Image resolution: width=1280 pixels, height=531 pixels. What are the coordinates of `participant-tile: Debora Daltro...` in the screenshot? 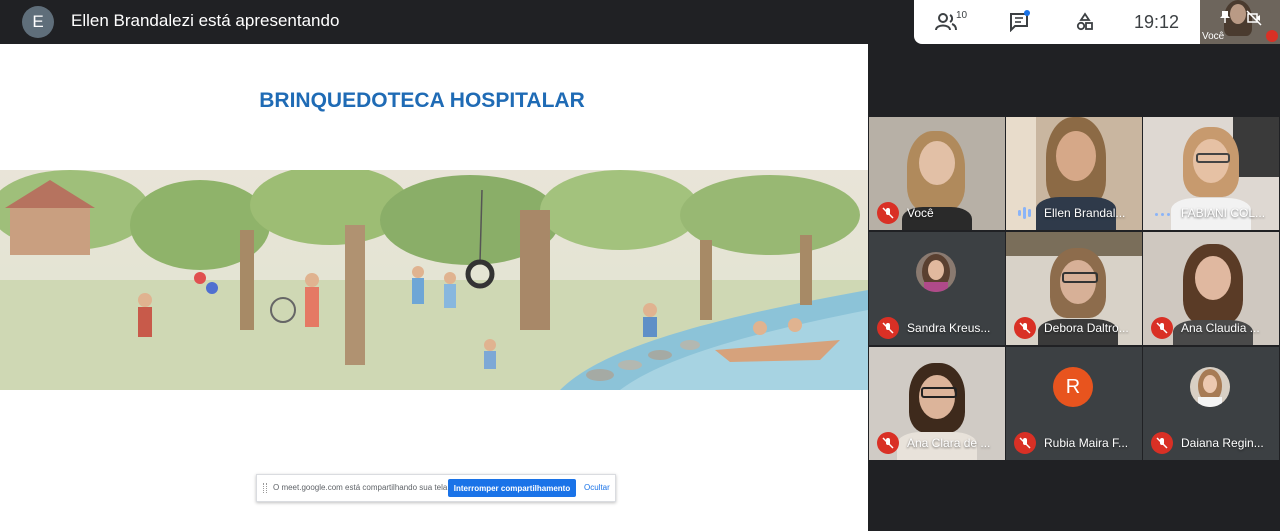 It's located at (1074, 288).